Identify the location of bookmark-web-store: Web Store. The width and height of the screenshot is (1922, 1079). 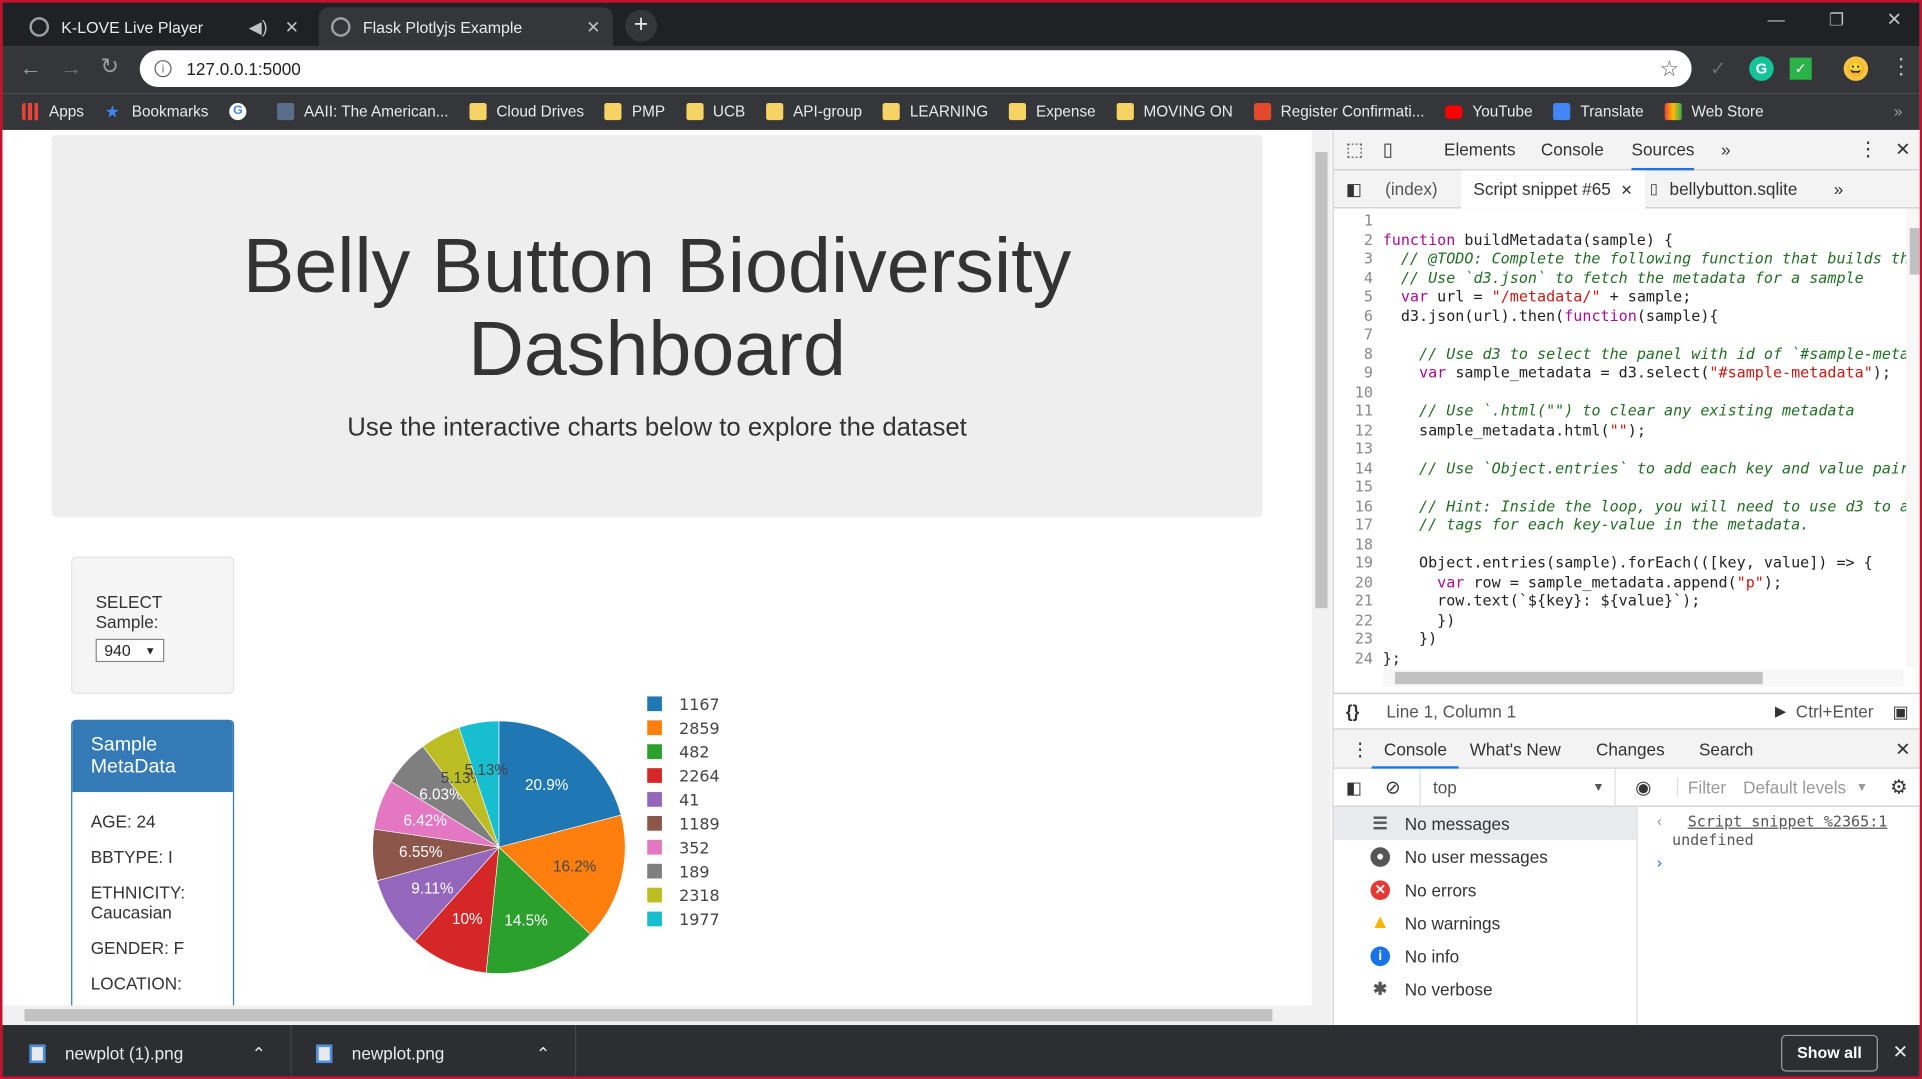
(1714, 111).